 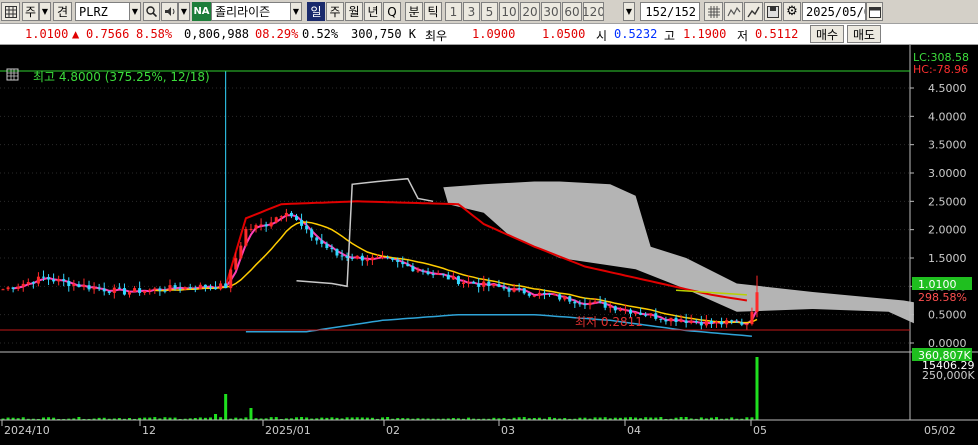 I want to click on interval-10-button: 10, so click(x=509, y=11).